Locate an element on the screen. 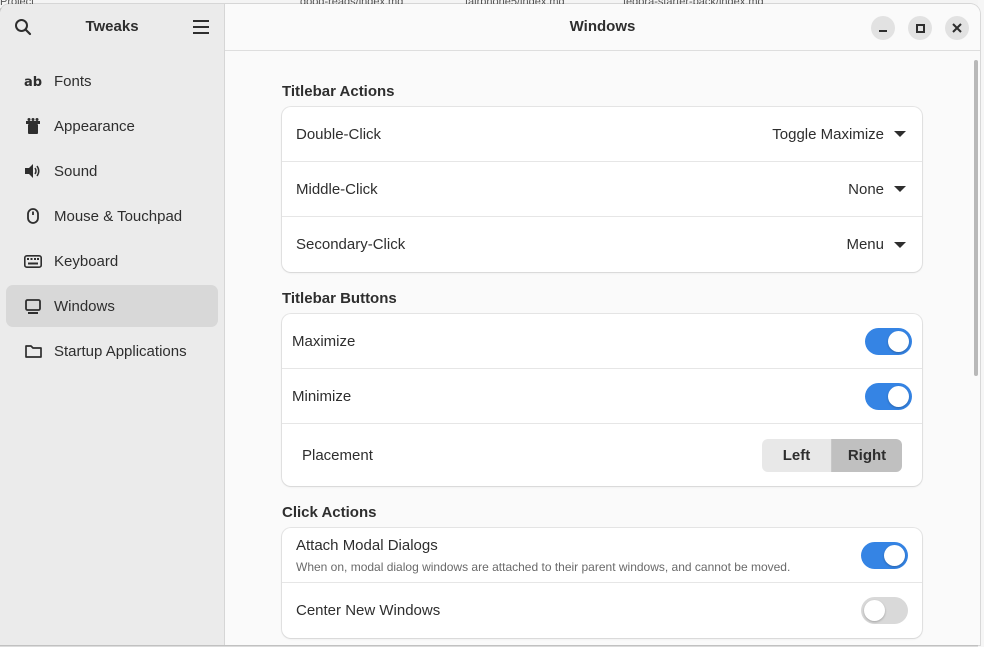 This screenshot has height=647, width=984. middle-click-dropdown: None is located at coordinates (877, 189).